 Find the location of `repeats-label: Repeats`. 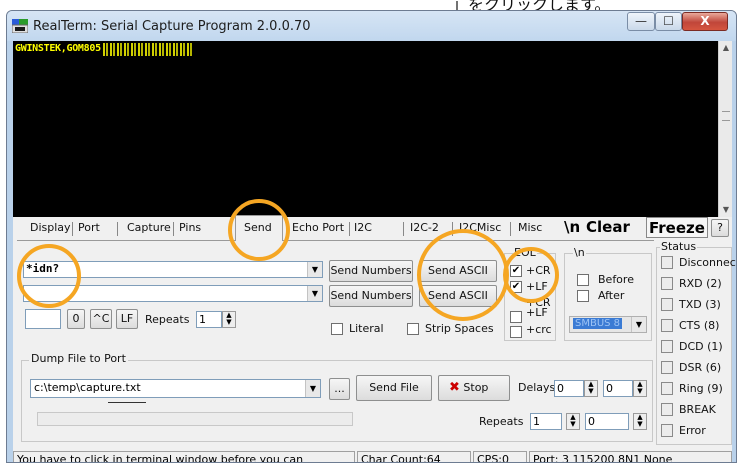

repeats-label: Repeats is located at coordinates (167, 319).